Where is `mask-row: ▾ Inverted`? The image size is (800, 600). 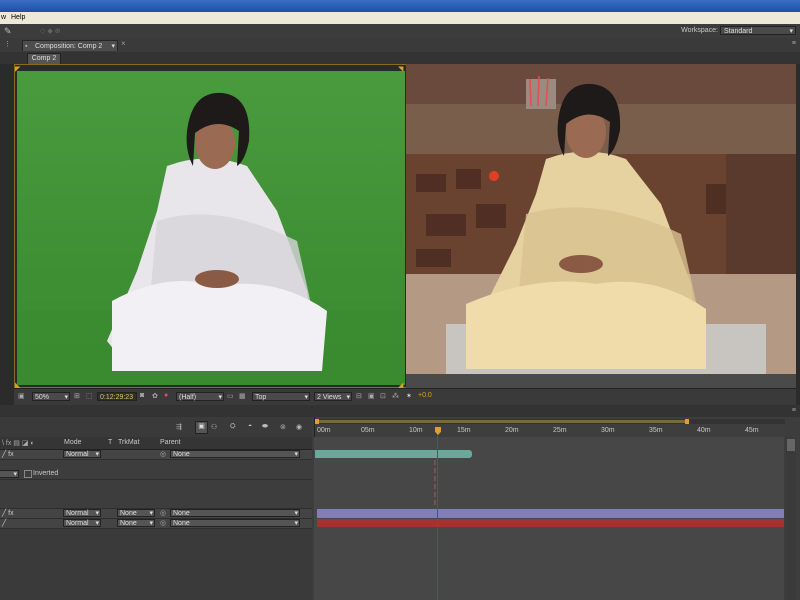
mask-row: ▾ Inverted is located at coordinates (156, 475).